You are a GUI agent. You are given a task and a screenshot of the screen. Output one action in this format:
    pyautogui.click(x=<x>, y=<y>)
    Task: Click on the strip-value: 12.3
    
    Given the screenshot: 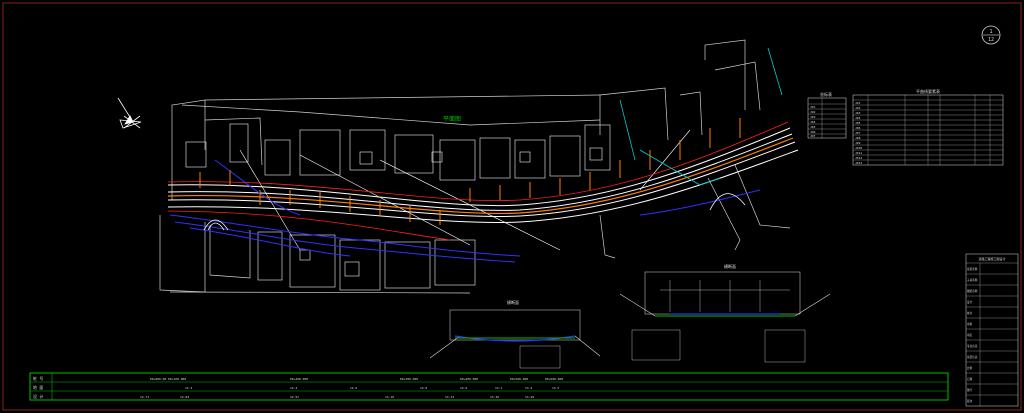 What is the action you would take?
    pyautogui.click(x=188, y=388)
    